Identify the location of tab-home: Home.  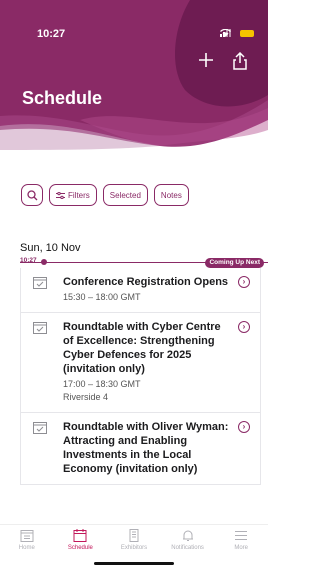
(27, 549).